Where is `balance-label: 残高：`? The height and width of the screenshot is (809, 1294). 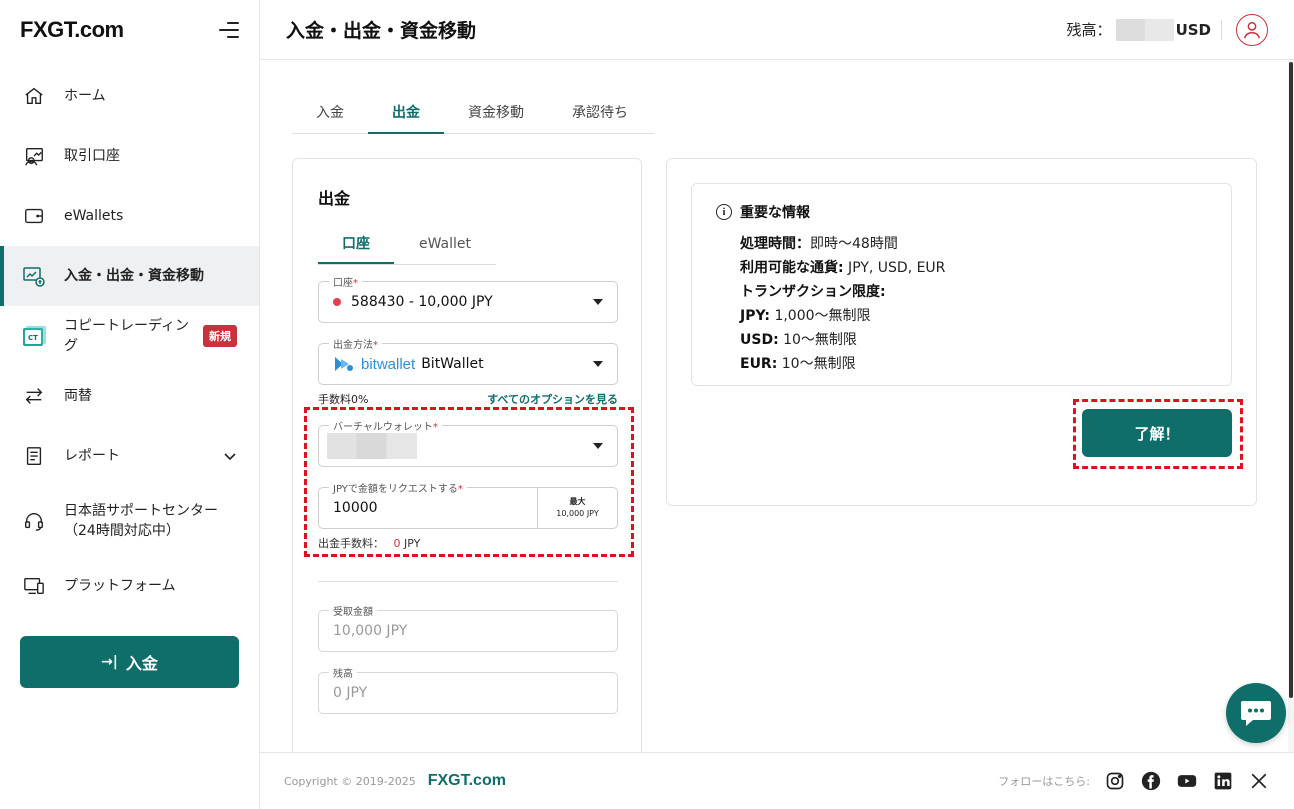 balance-label: 残高： is located at coordinates (1089, 30).